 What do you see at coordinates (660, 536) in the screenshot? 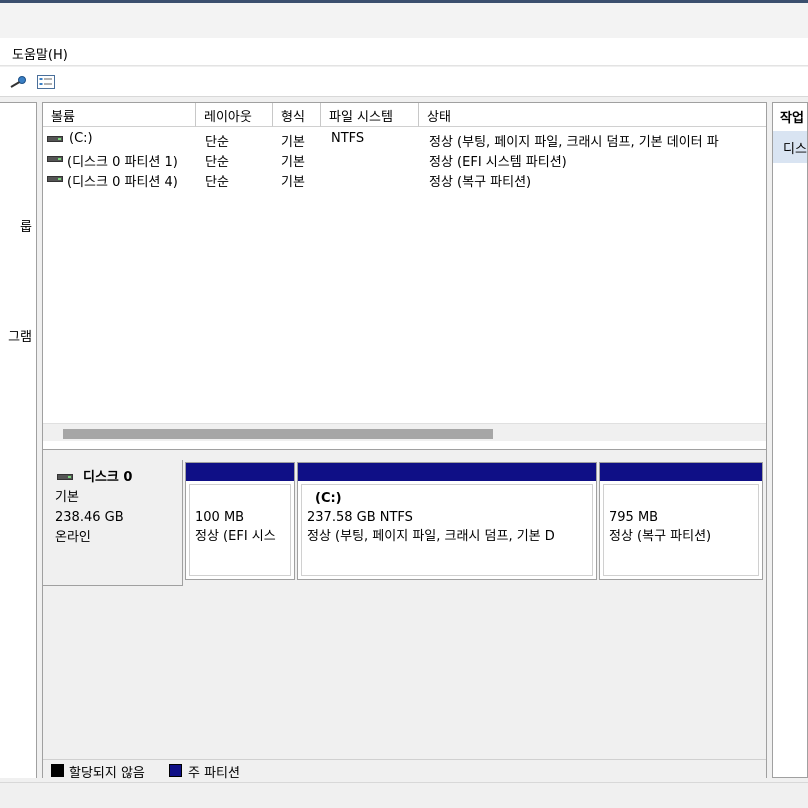
I see `partition-status: 정상 (복구 파티션)` at bounding box center [660, 536].